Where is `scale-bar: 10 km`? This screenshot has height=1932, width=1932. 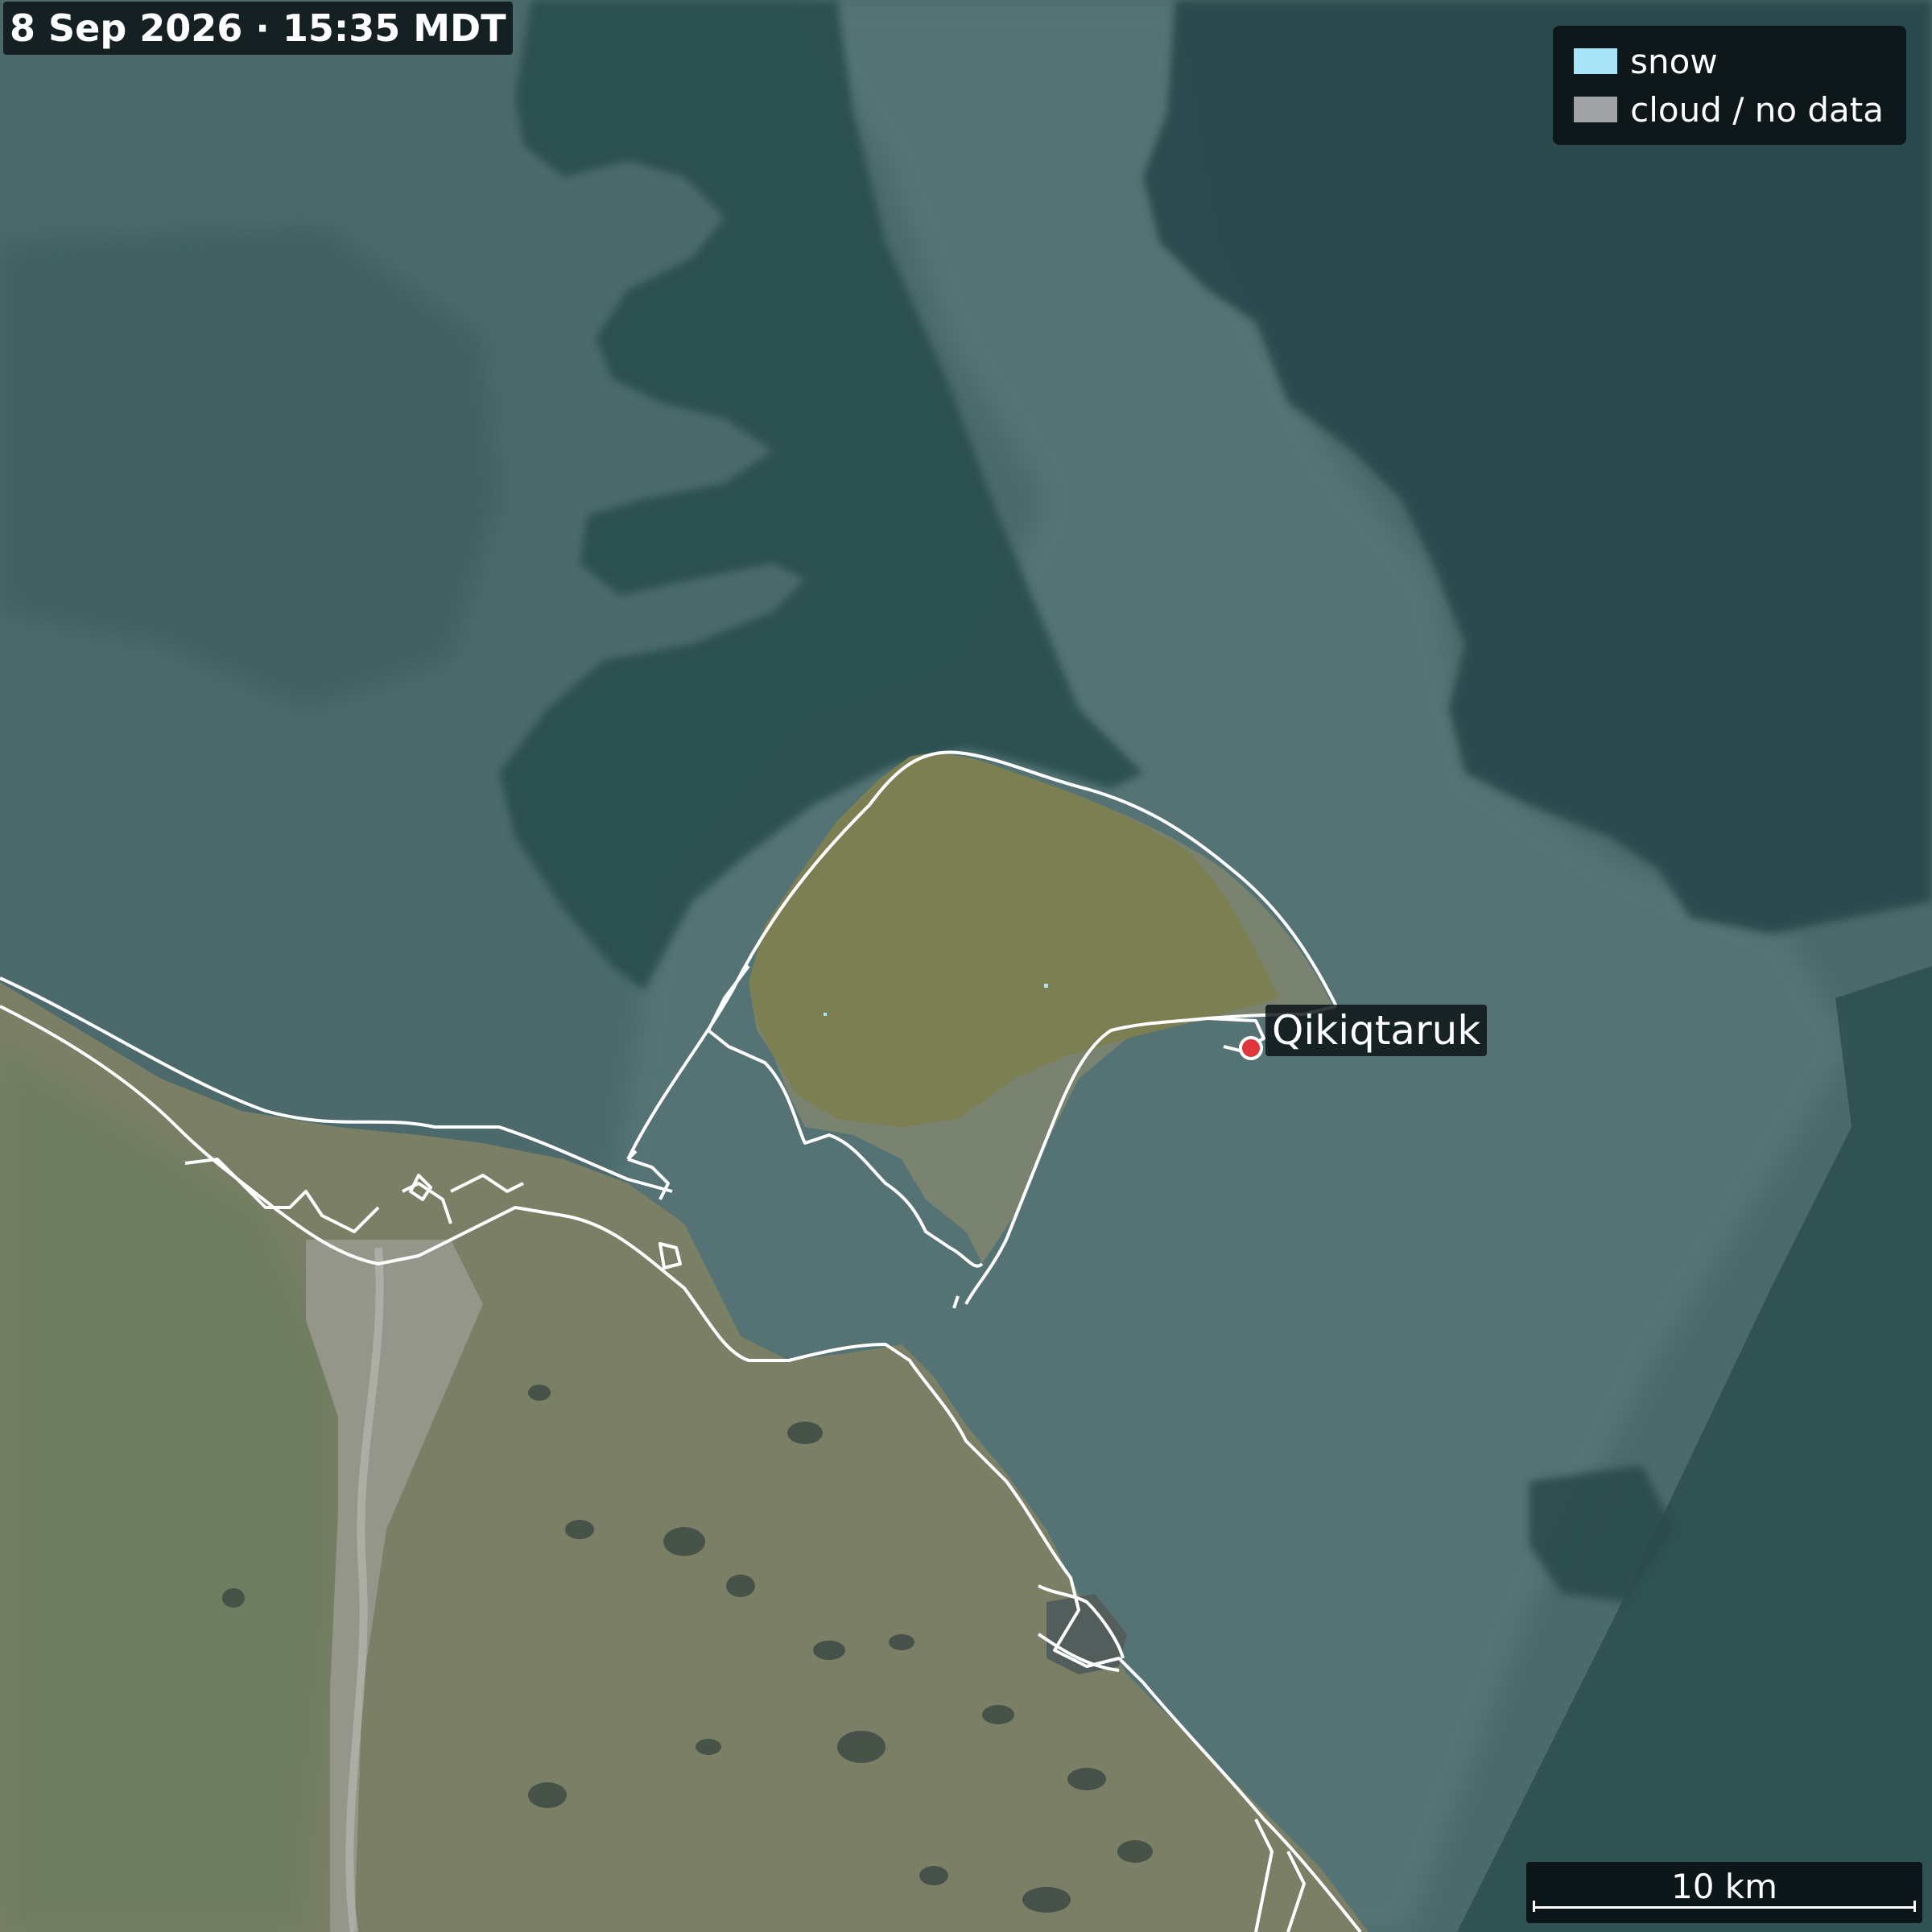 scale-bar: 10 km is located at coordinates (1724, 1892).